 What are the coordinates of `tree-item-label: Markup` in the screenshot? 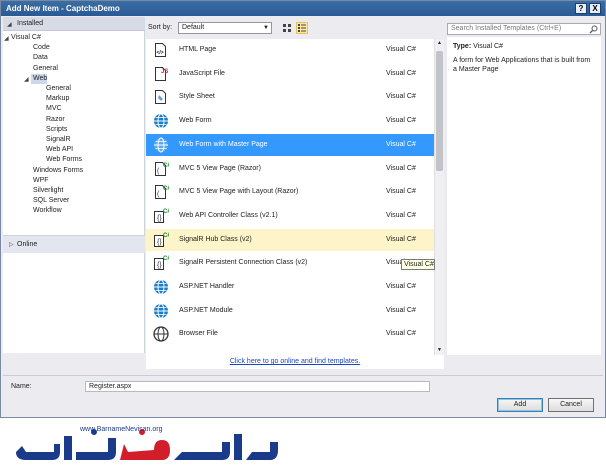 It's located at (58, 99).